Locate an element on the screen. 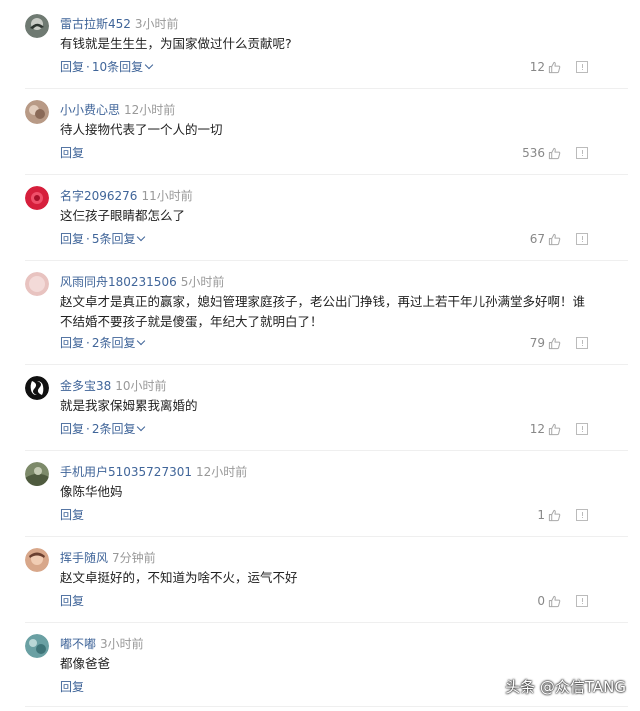 The width and height of the screenshot is (640, 711). username: 雷古拉斯452 is located at coordinates (95, 24).